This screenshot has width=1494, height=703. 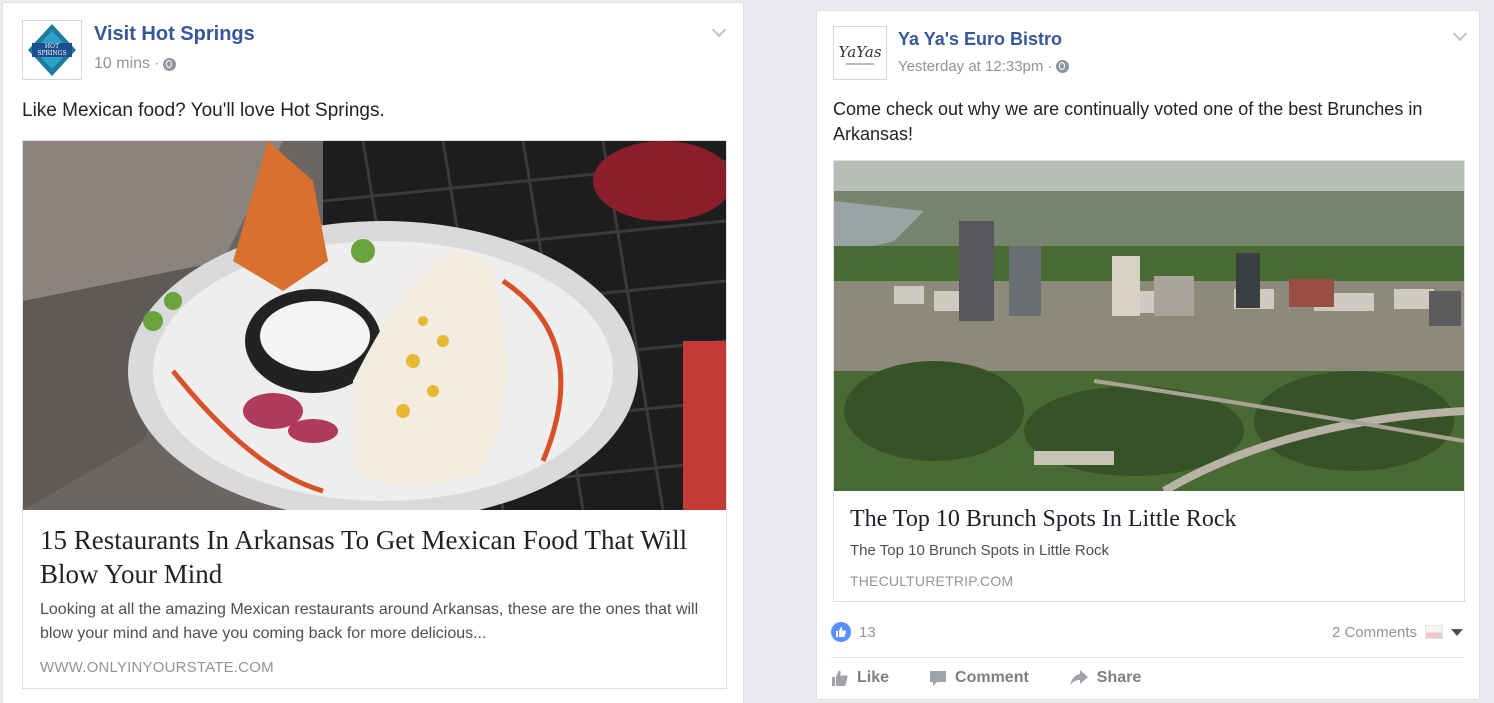 What do you see at coordinates (840, 678) in the screenshot?
I see `thumbs-up-icon` at bounding box center [840, 678].